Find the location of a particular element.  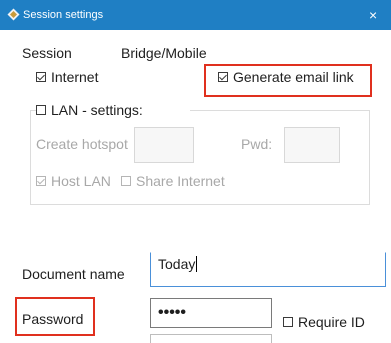

host-lan-option: Host LAN is located at coordinates (81, 181).